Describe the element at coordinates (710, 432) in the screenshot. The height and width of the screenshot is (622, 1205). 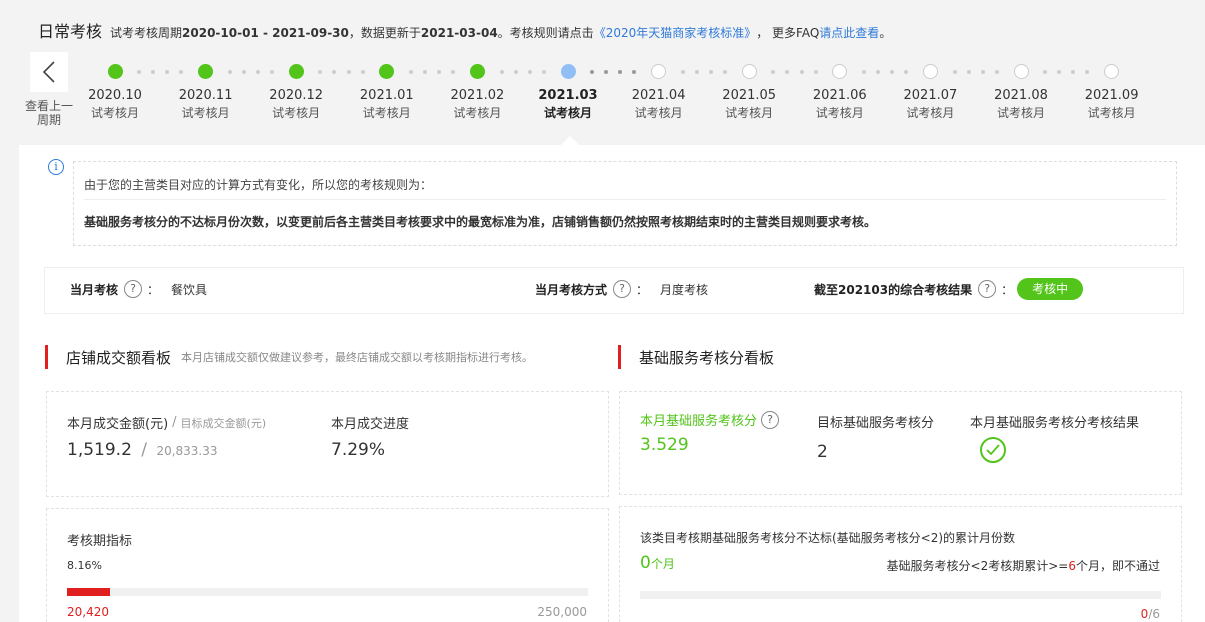
I see `service-score-metric: 本月基础服务考核分 ? 3.529` at that location.